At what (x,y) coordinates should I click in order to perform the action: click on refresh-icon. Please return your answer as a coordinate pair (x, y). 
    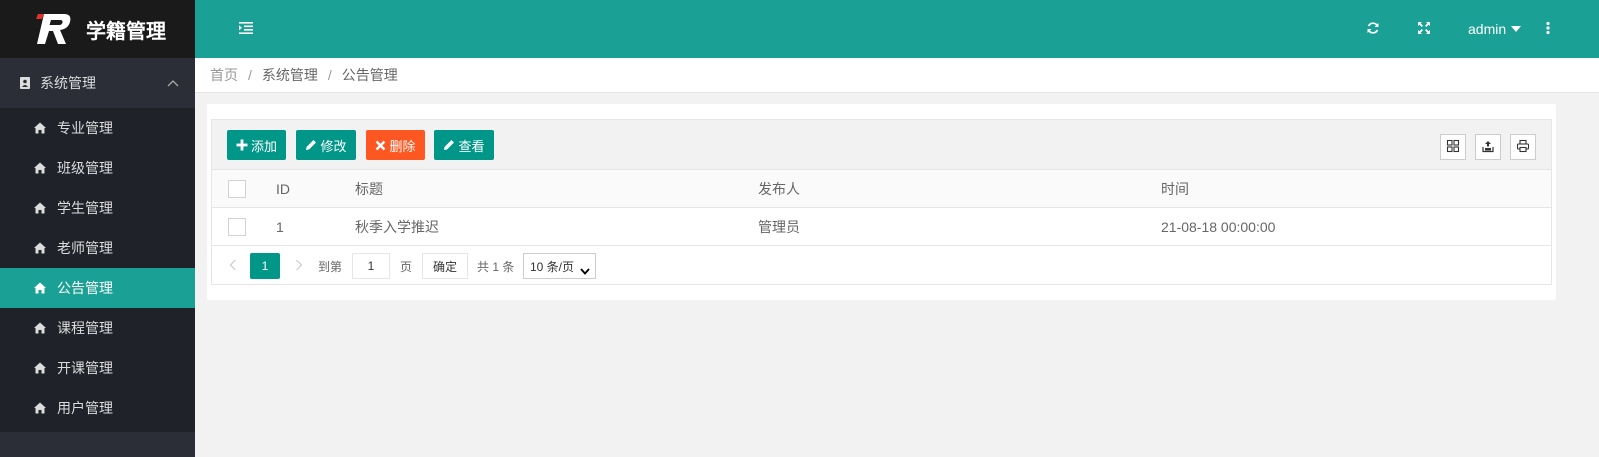
    Looking at the image, I should click on (1373, 29).